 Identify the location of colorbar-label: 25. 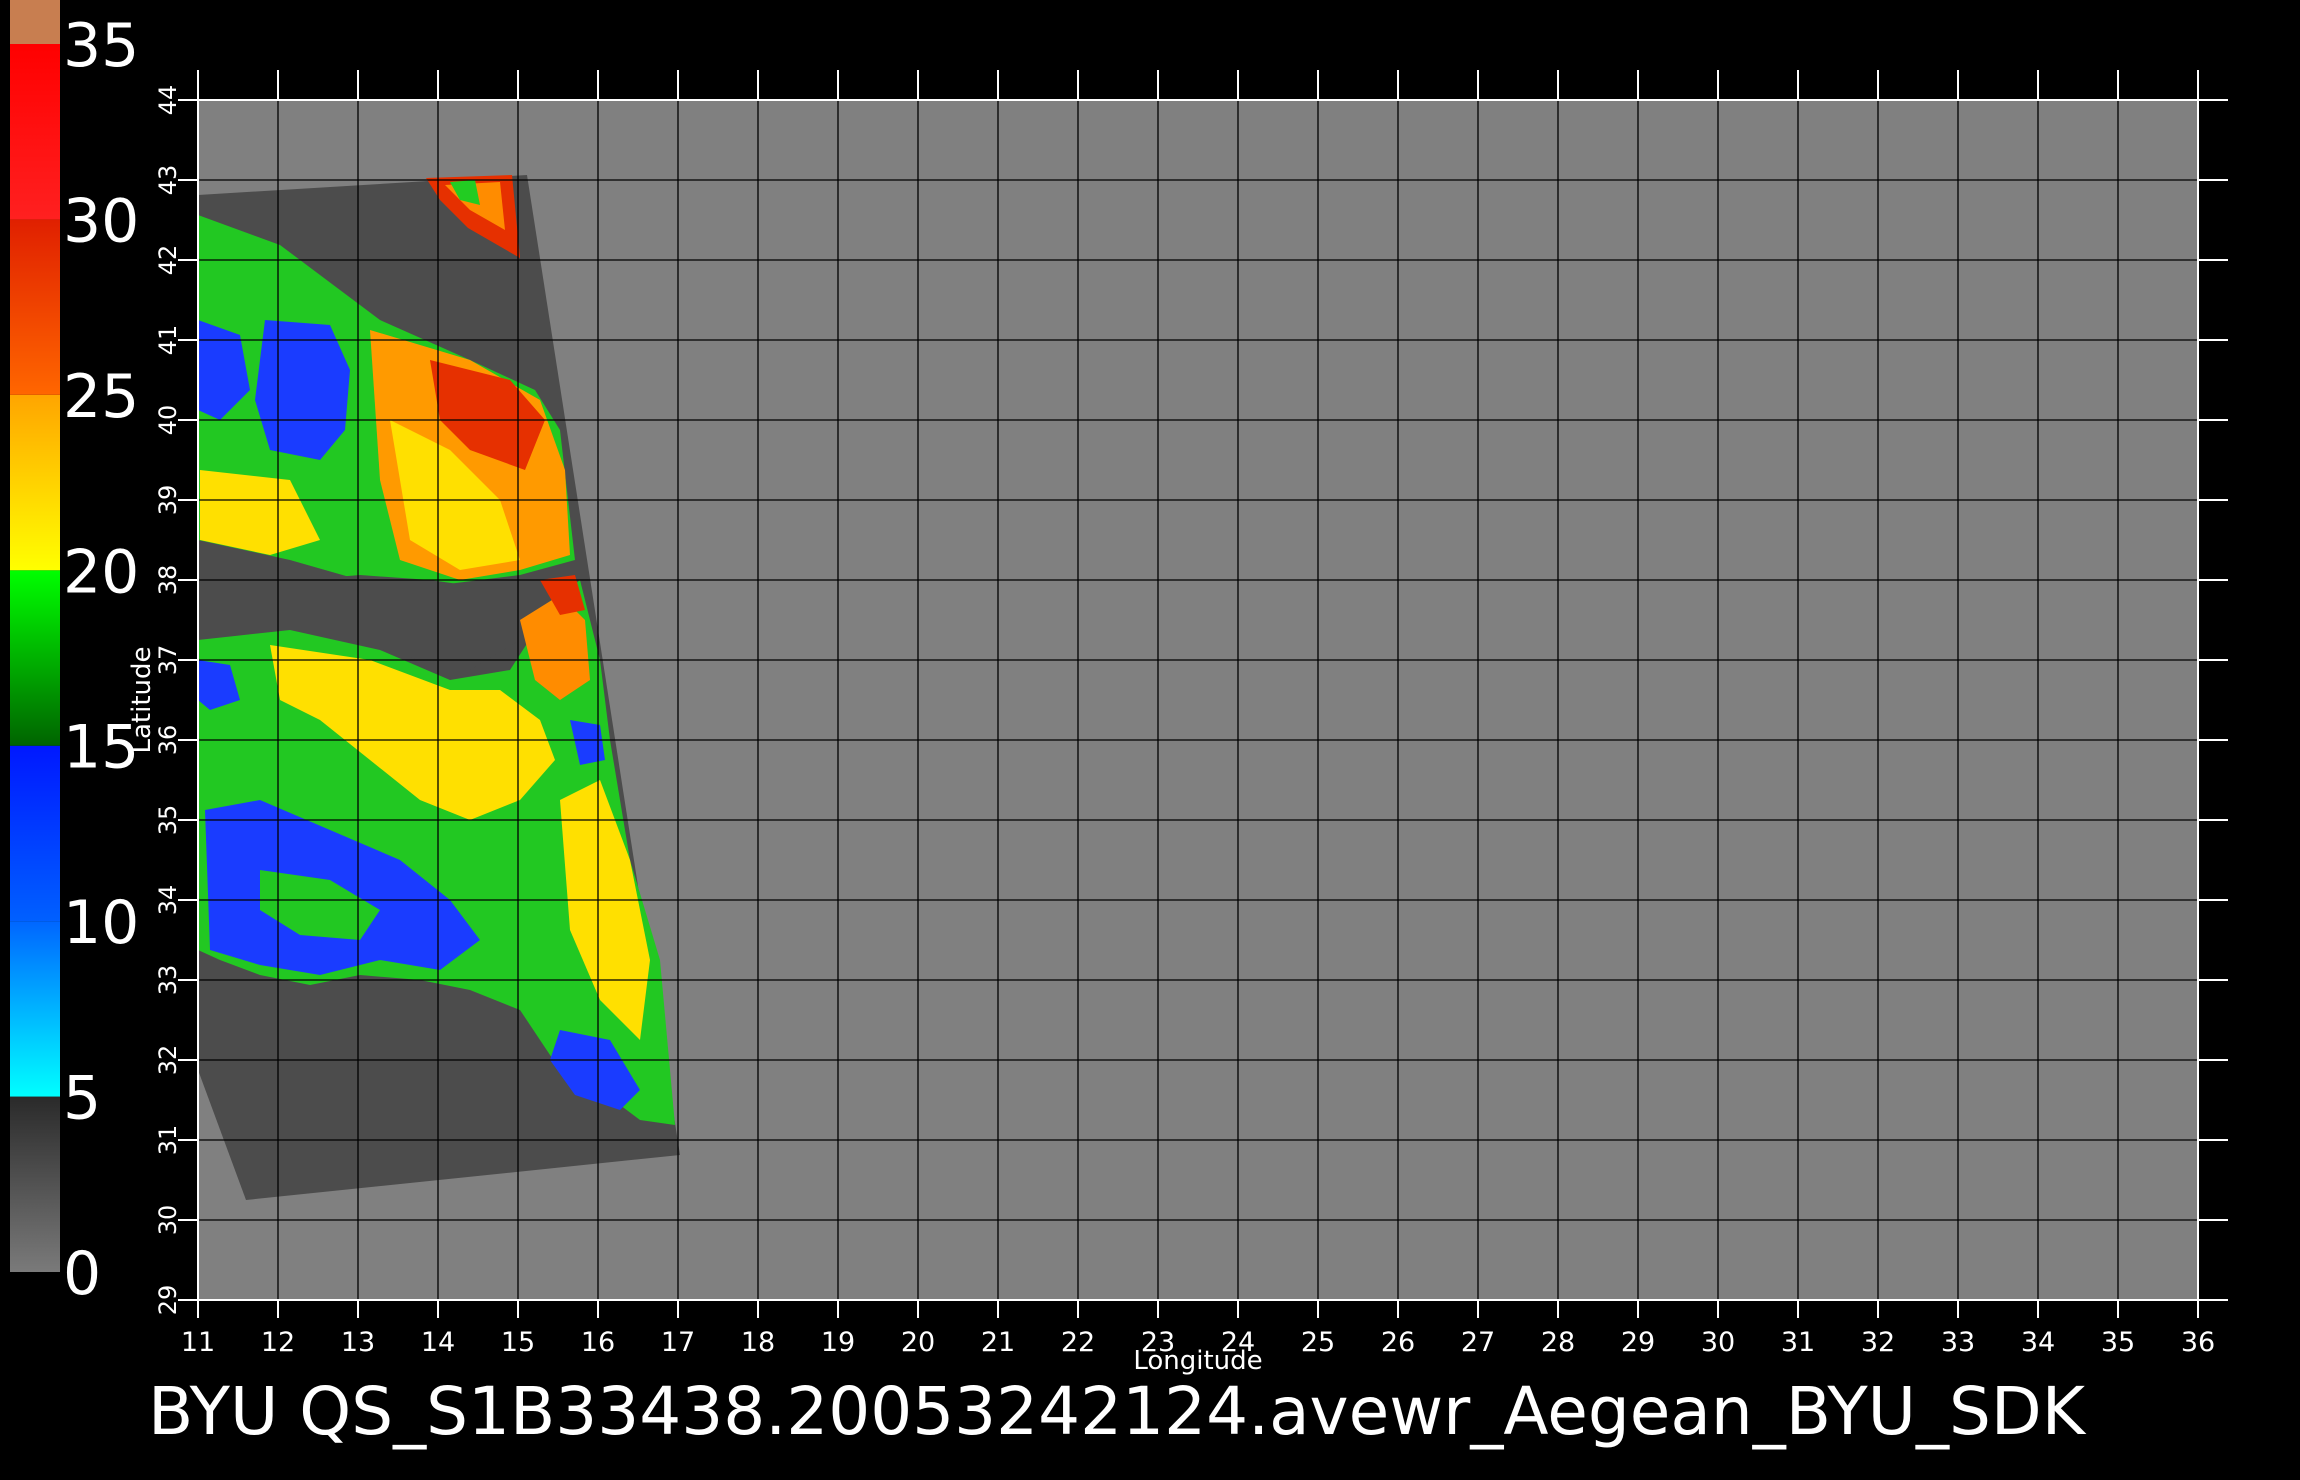
(101, 397).